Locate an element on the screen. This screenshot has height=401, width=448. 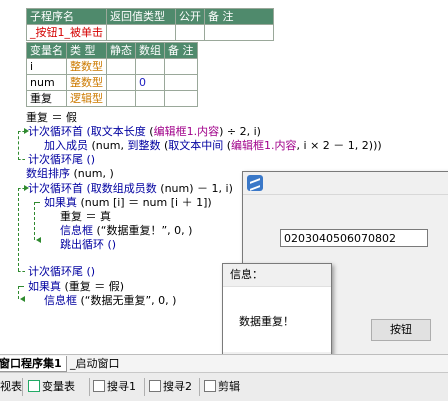
var-name: num is located at coordinates (46, 82).